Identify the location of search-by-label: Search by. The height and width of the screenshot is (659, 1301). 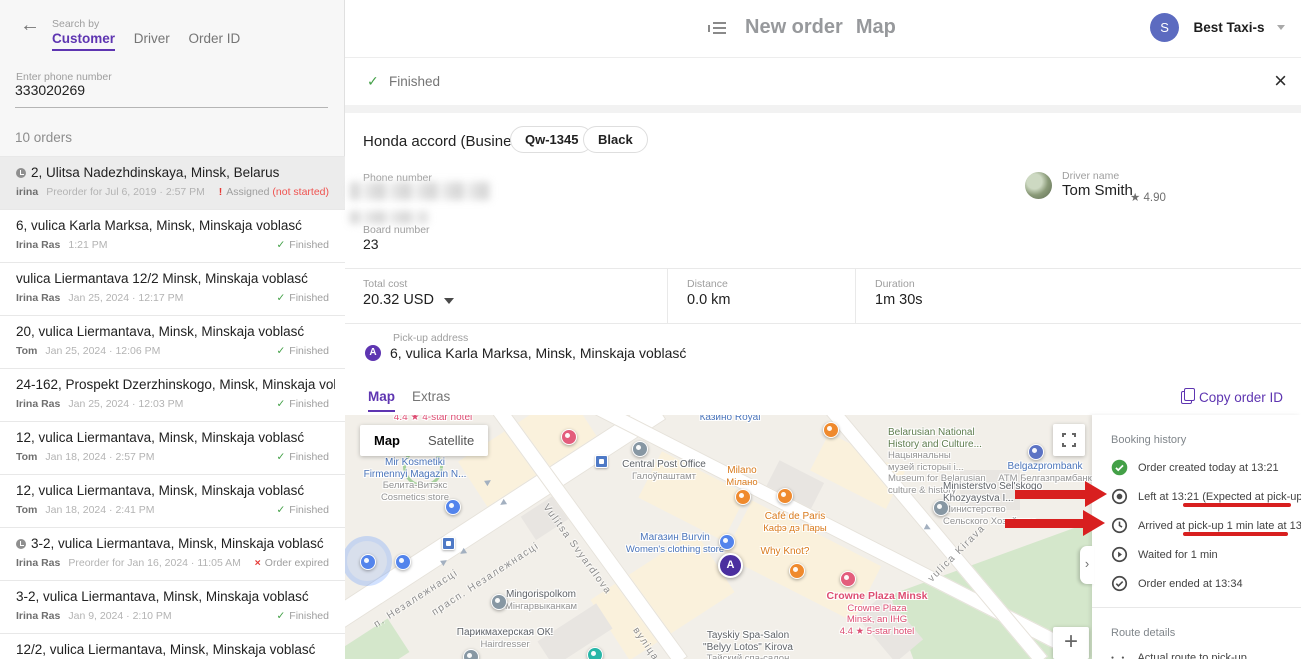
(76, 24).